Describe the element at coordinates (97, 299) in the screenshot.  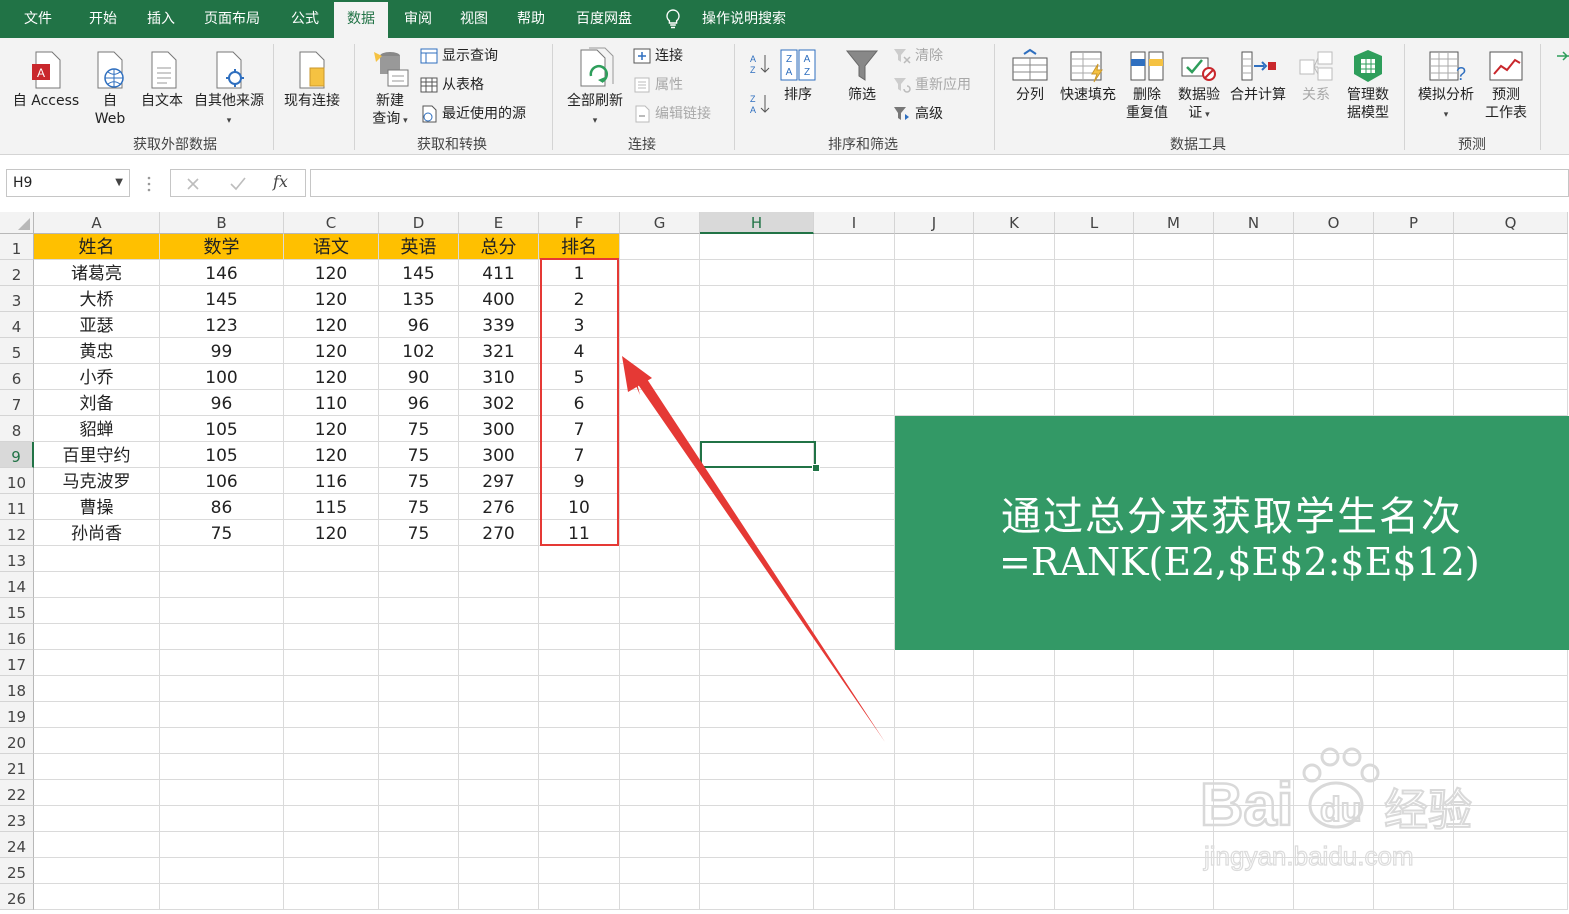
I see `cell-a3: 大桥` at that location.